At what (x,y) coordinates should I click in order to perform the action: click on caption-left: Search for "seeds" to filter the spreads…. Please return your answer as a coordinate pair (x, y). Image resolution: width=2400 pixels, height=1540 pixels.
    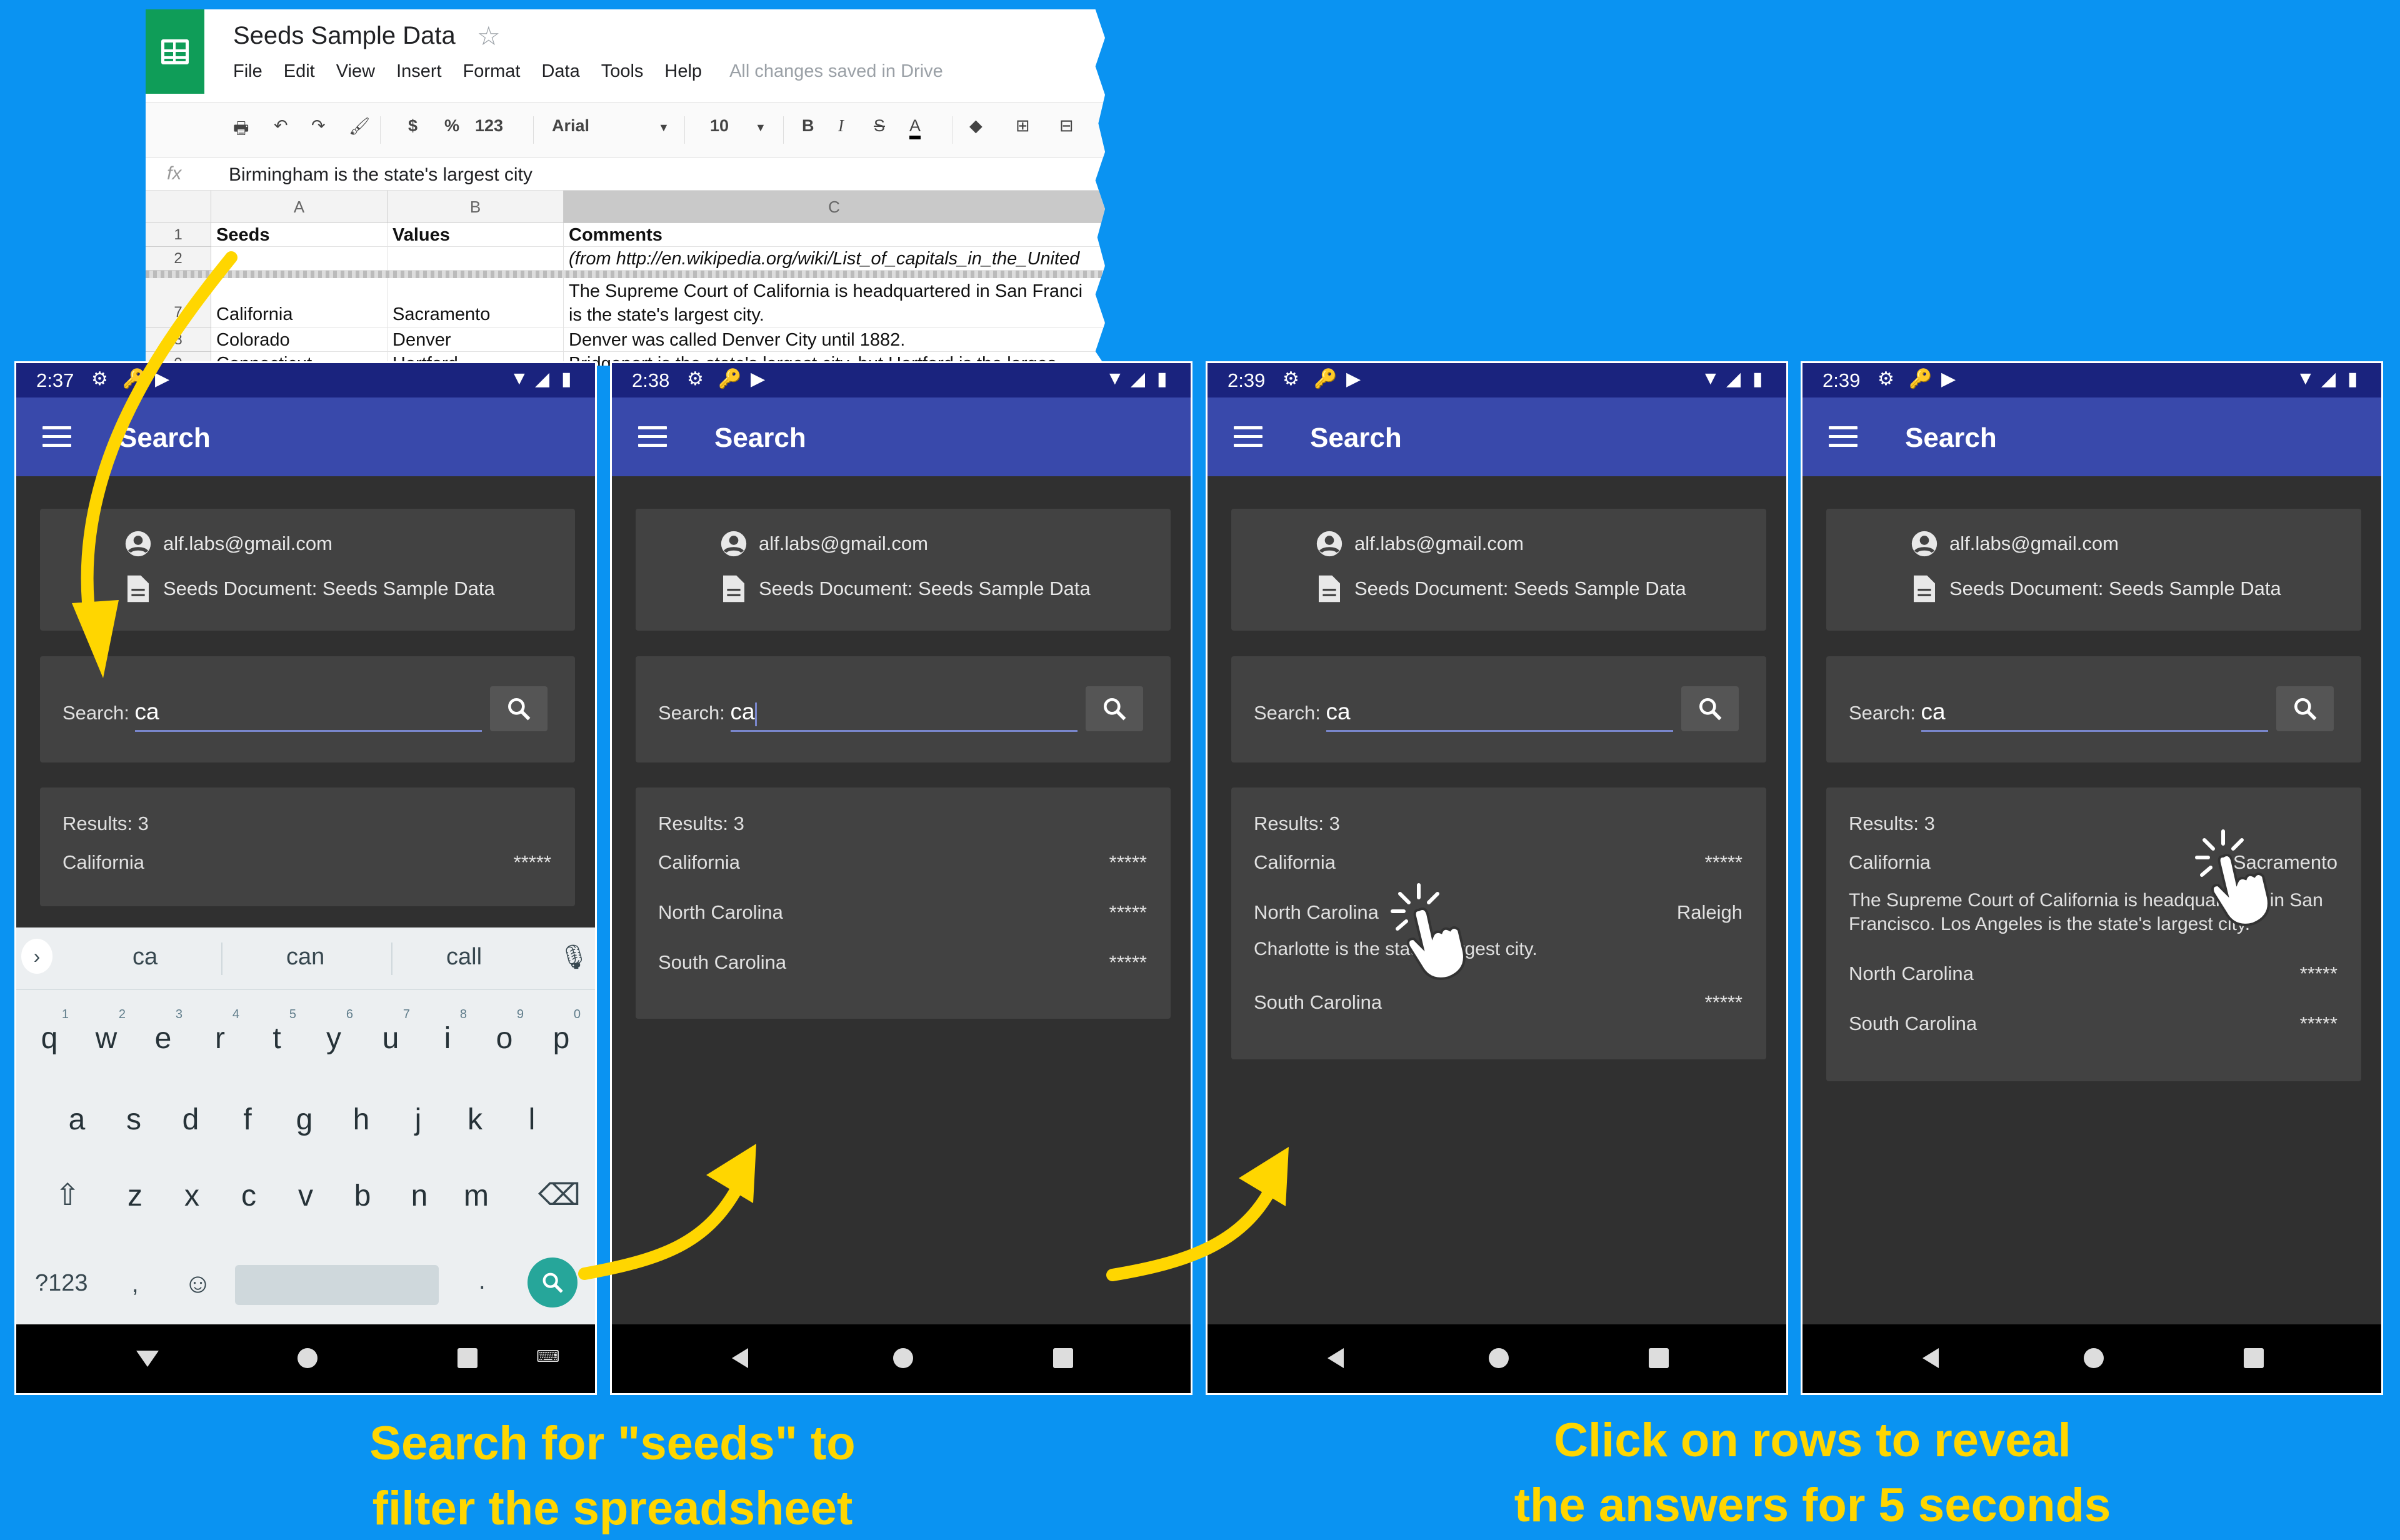
    Looking at the image, I should click on (612, 1475).